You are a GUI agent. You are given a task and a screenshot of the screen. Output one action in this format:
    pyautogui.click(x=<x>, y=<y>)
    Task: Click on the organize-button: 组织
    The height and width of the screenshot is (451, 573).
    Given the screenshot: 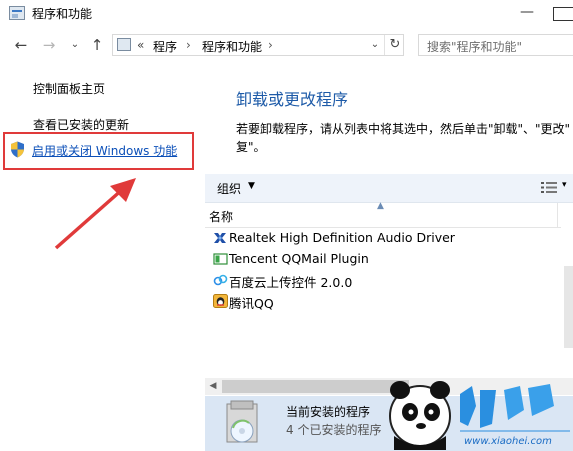 What is the action you would take?
    pyautogui.click(x=229, y=188)
    